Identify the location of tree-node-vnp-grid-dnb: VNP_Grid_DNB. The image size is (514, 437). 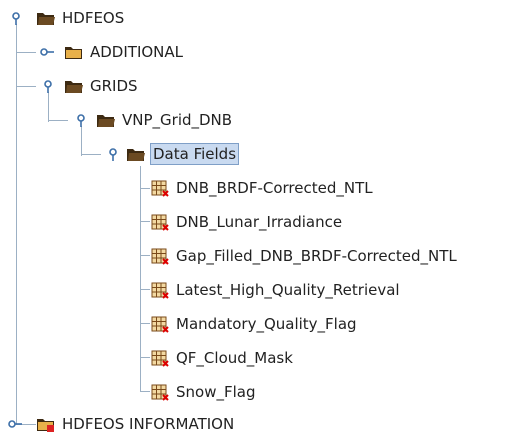
(165, 120).